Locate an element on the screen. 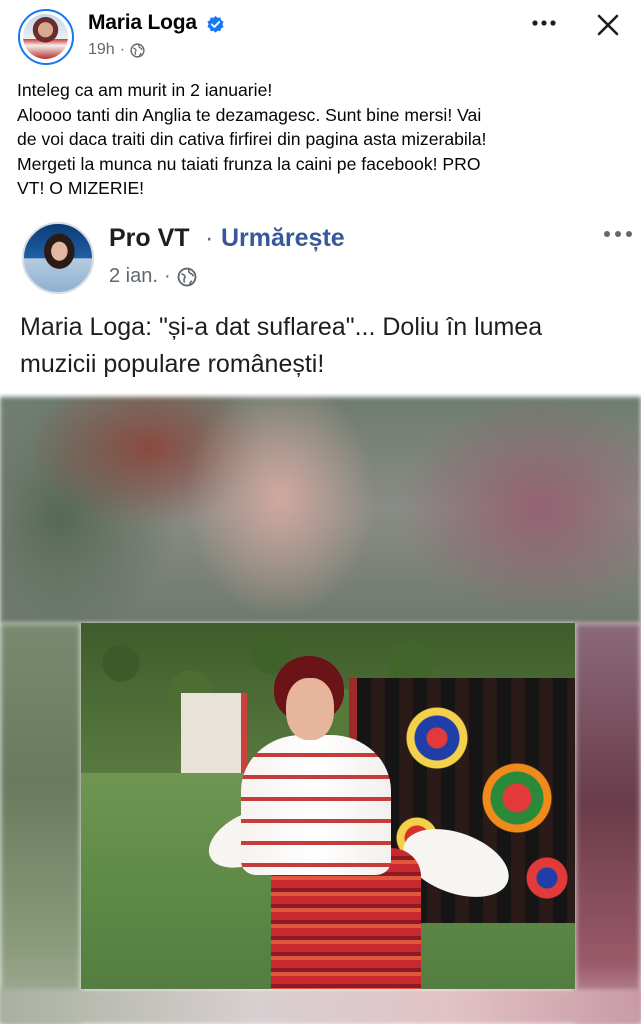  post-text-line: VT! O MIZERIE! is located at coordinates (81, 188).